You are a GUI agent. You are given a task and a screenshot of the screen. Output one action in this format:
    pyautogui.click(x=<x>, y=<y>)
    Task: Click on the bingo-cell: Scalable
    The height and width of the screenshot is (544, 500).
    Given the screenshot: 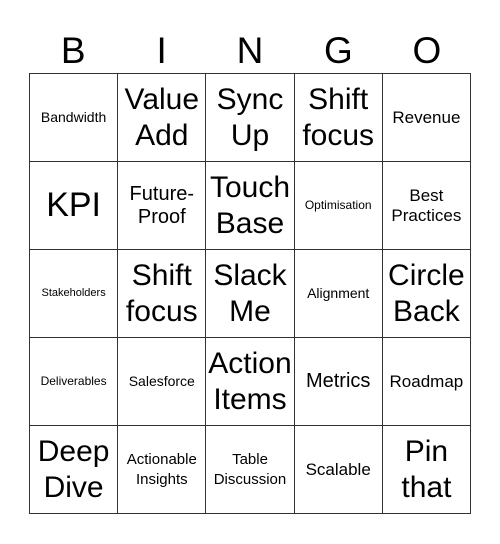 What is the action you would take?
    pyautogui.click(x=338, y=470)
    